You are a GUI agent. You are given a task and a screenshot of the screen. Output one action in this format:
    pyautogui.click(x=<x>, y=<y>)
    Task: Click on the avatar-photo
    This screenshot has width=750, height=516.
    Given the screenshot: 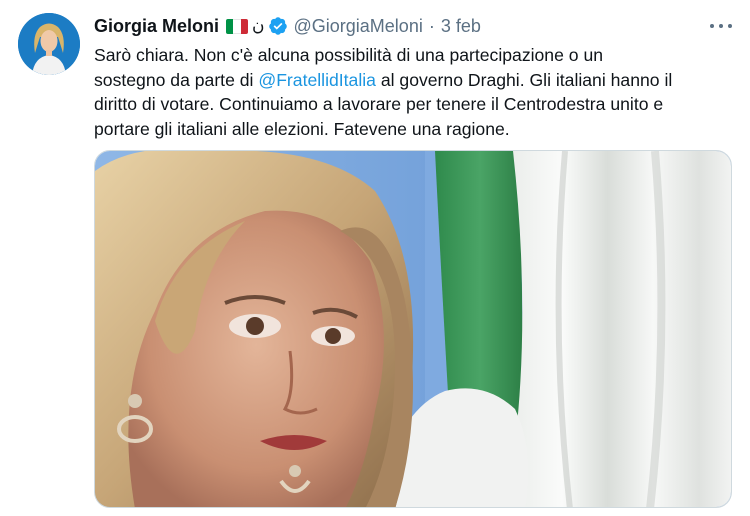 What is the action you would take?
    pyautogui.click(x=49, y=44)
    